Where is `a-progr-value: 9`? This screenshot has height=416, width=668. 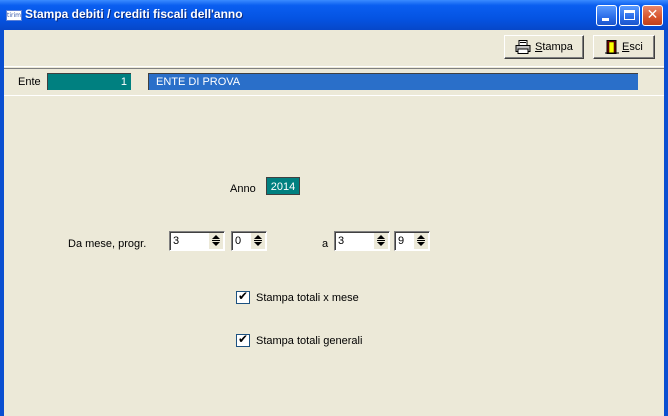
a-progr-value: 9 is located at coordinates (401, 241).